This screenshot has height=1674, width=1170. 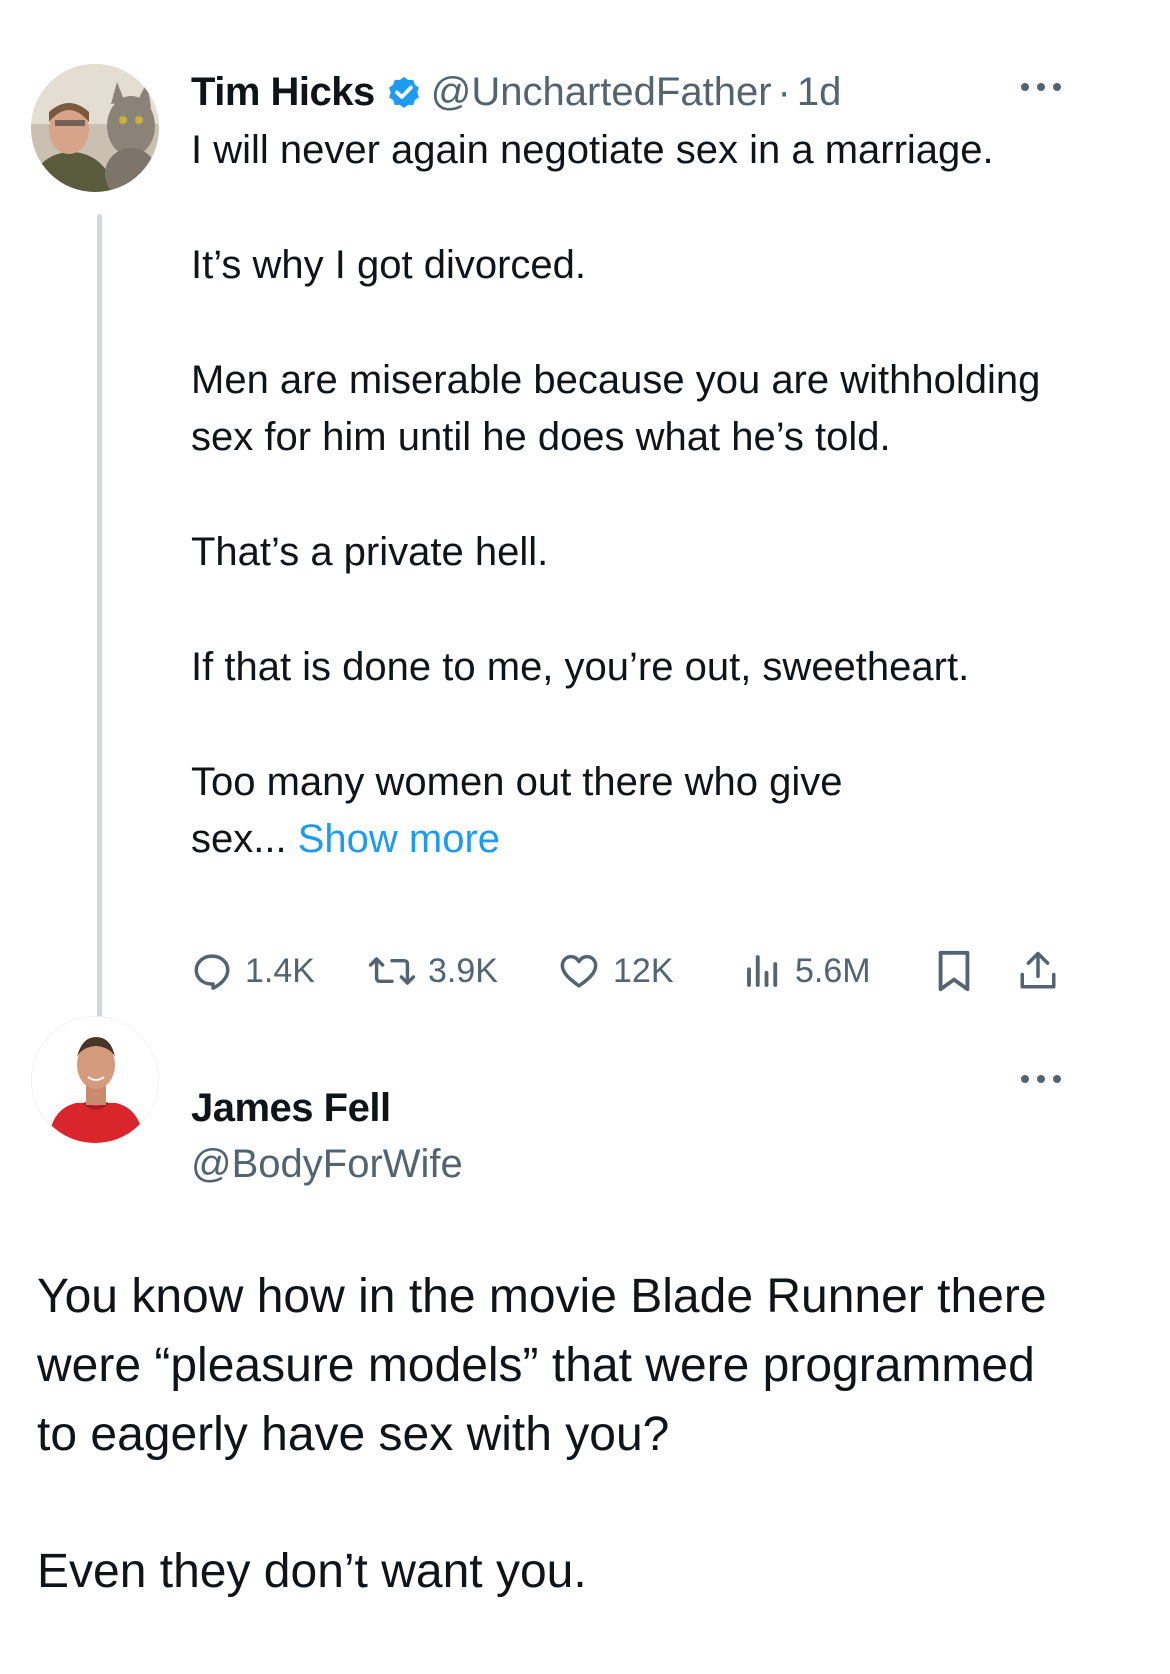 What do you see at coordinates (370, 552) in the screenshot?
I see `tweet1-paragraph: That’s a private hell.` at bounding box center [370, 552].